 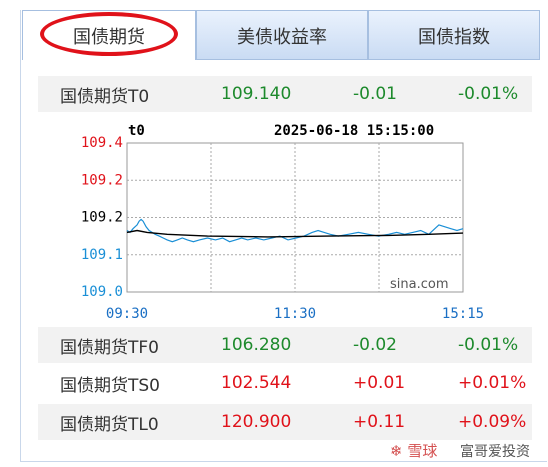 What do you see at coordinates (136, 131) in the screenshot?
I see `chart-symbol: t0` at bounding box center [136, 131].